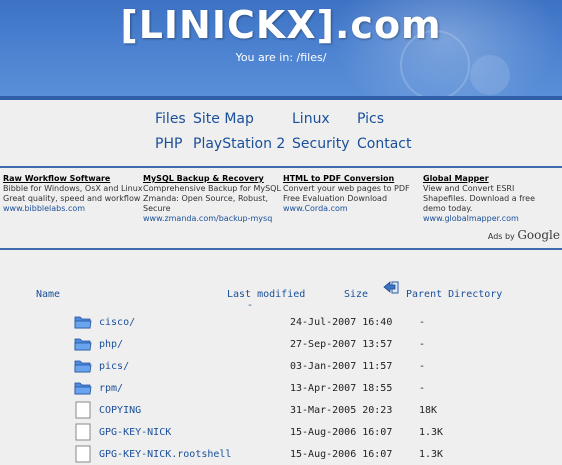  Describe the element at coordinates (168, 144) in the screenshot. I see `nav-php: PHP` at that location.